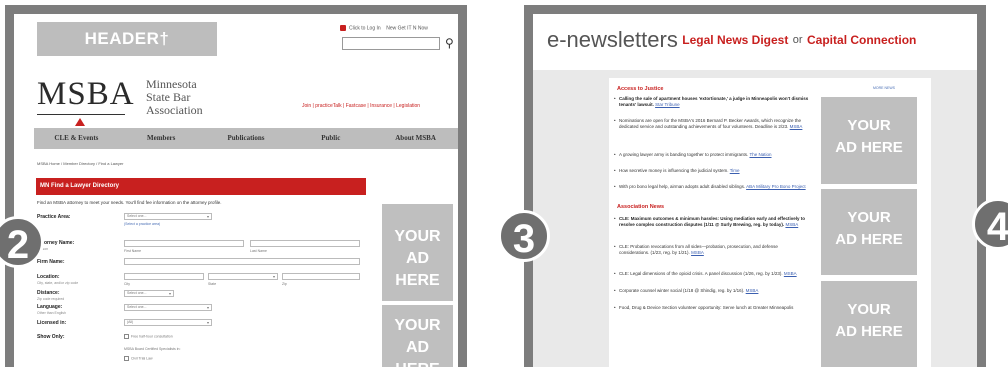 This screenshot has height=367, width=1008. What do you see at coordinates (149, 293) in the screenshot?
I see `distance-select: Select one... ▾` at bounding box center [149, 293].